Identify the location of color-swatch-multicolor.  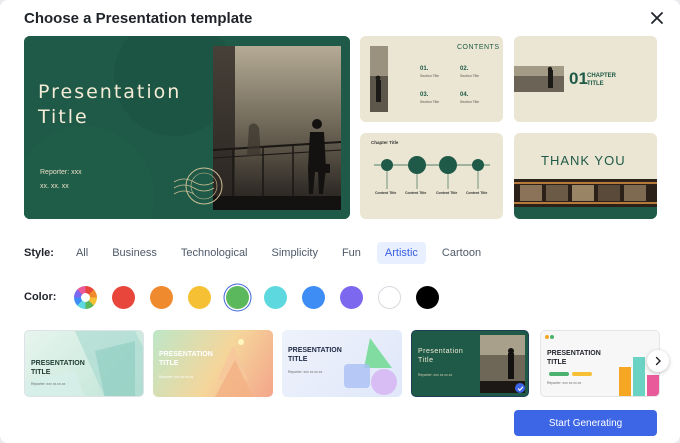
(86, 297).